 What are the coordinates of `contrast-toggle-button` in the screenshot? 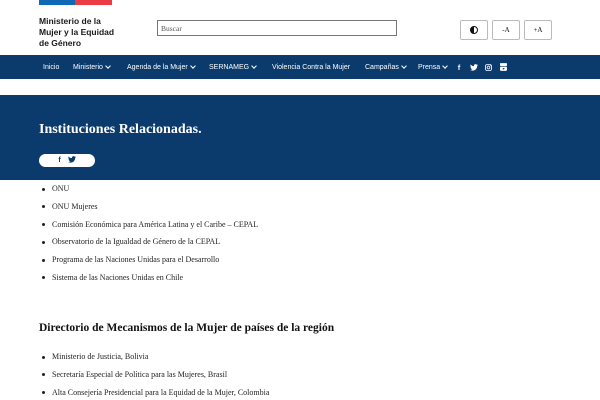 It's located at (474, 30).